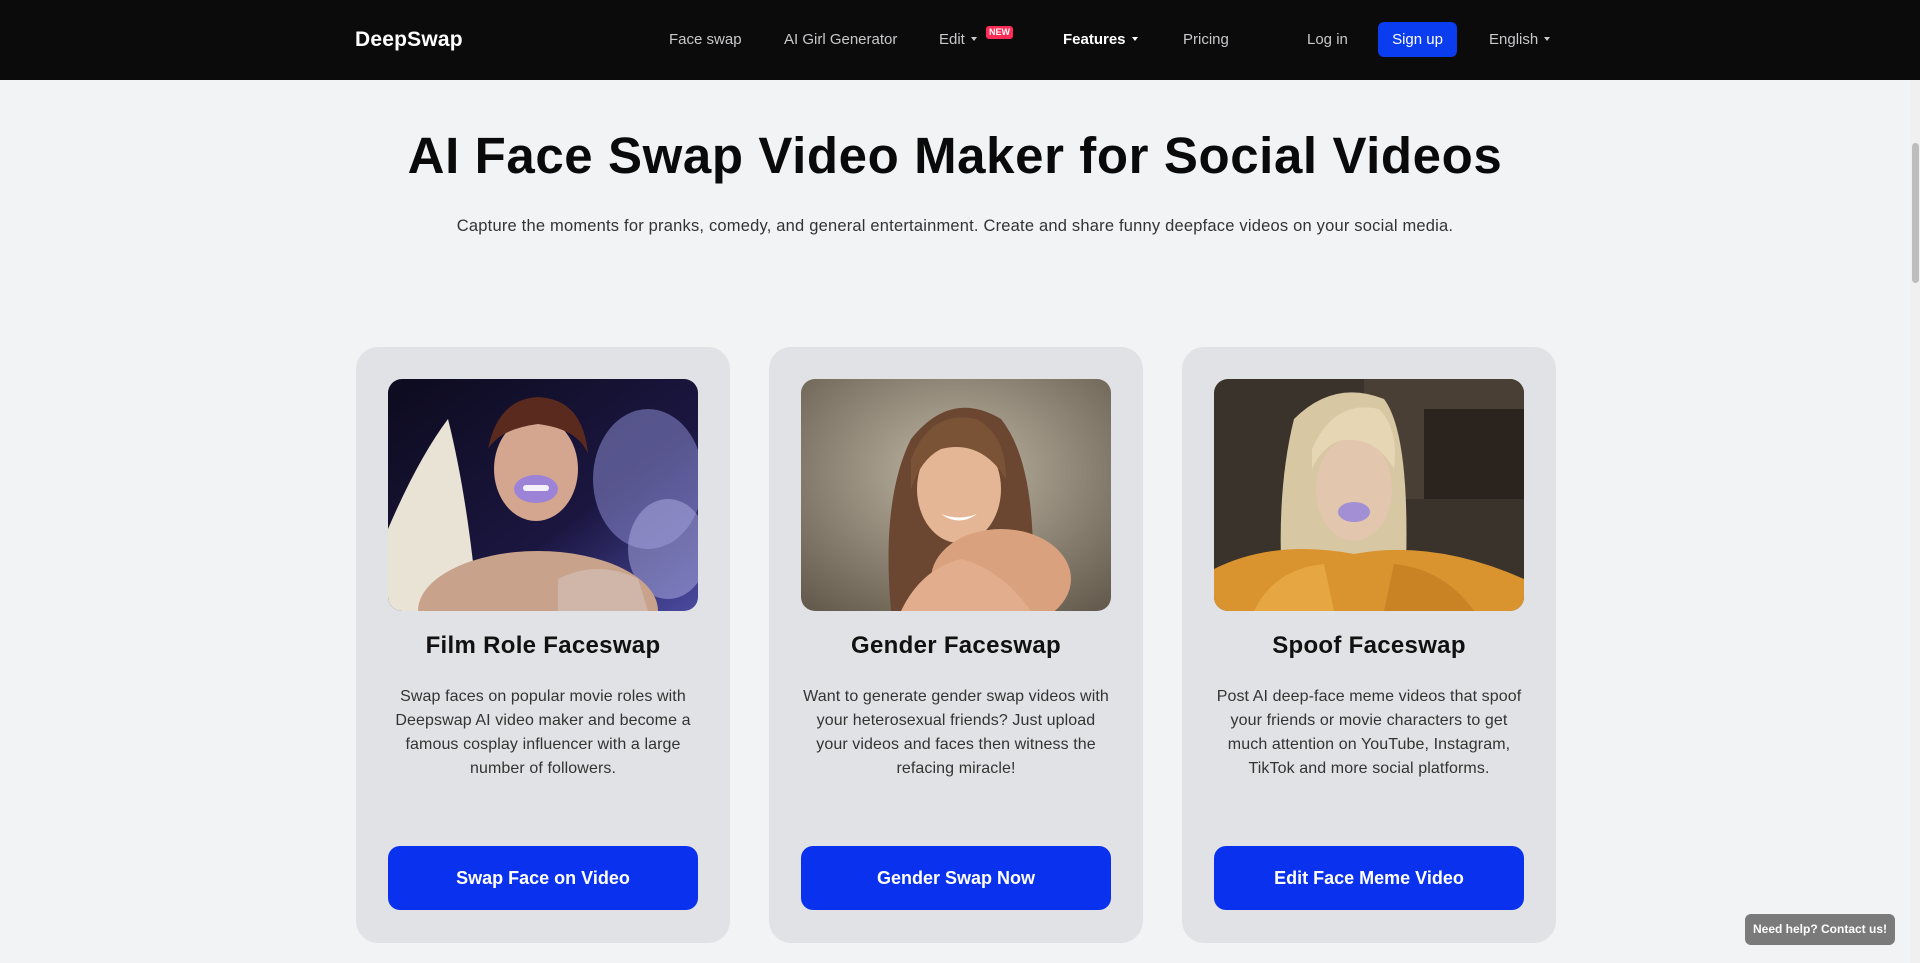 This screenshot has width=1920, height=963. Describe the element at coordinates (1206, 39) in the screenshot. I see `nav-pricing: Pricing` at that location.